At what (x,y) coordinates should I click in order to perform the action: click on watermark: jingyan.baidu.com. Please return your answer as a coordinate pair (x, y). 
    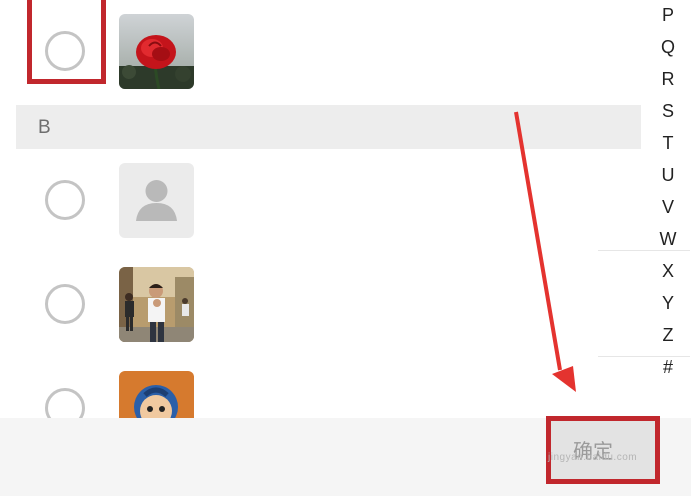
    Looking at the image, I should click on (593, 457).